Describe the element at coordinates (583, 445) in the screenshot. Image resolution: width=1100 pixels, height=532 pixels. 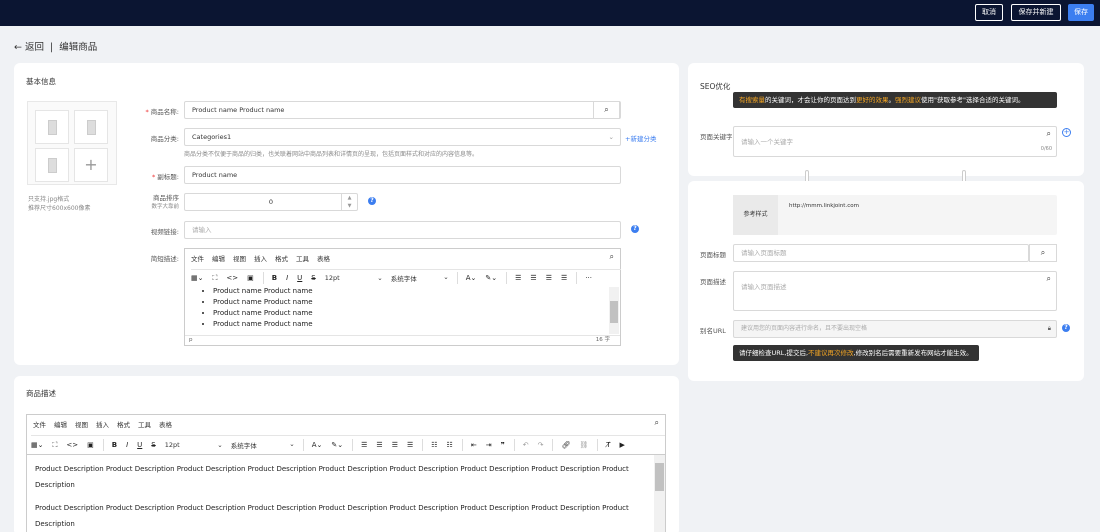
I see `unlink-icon: ⛓` at that location.